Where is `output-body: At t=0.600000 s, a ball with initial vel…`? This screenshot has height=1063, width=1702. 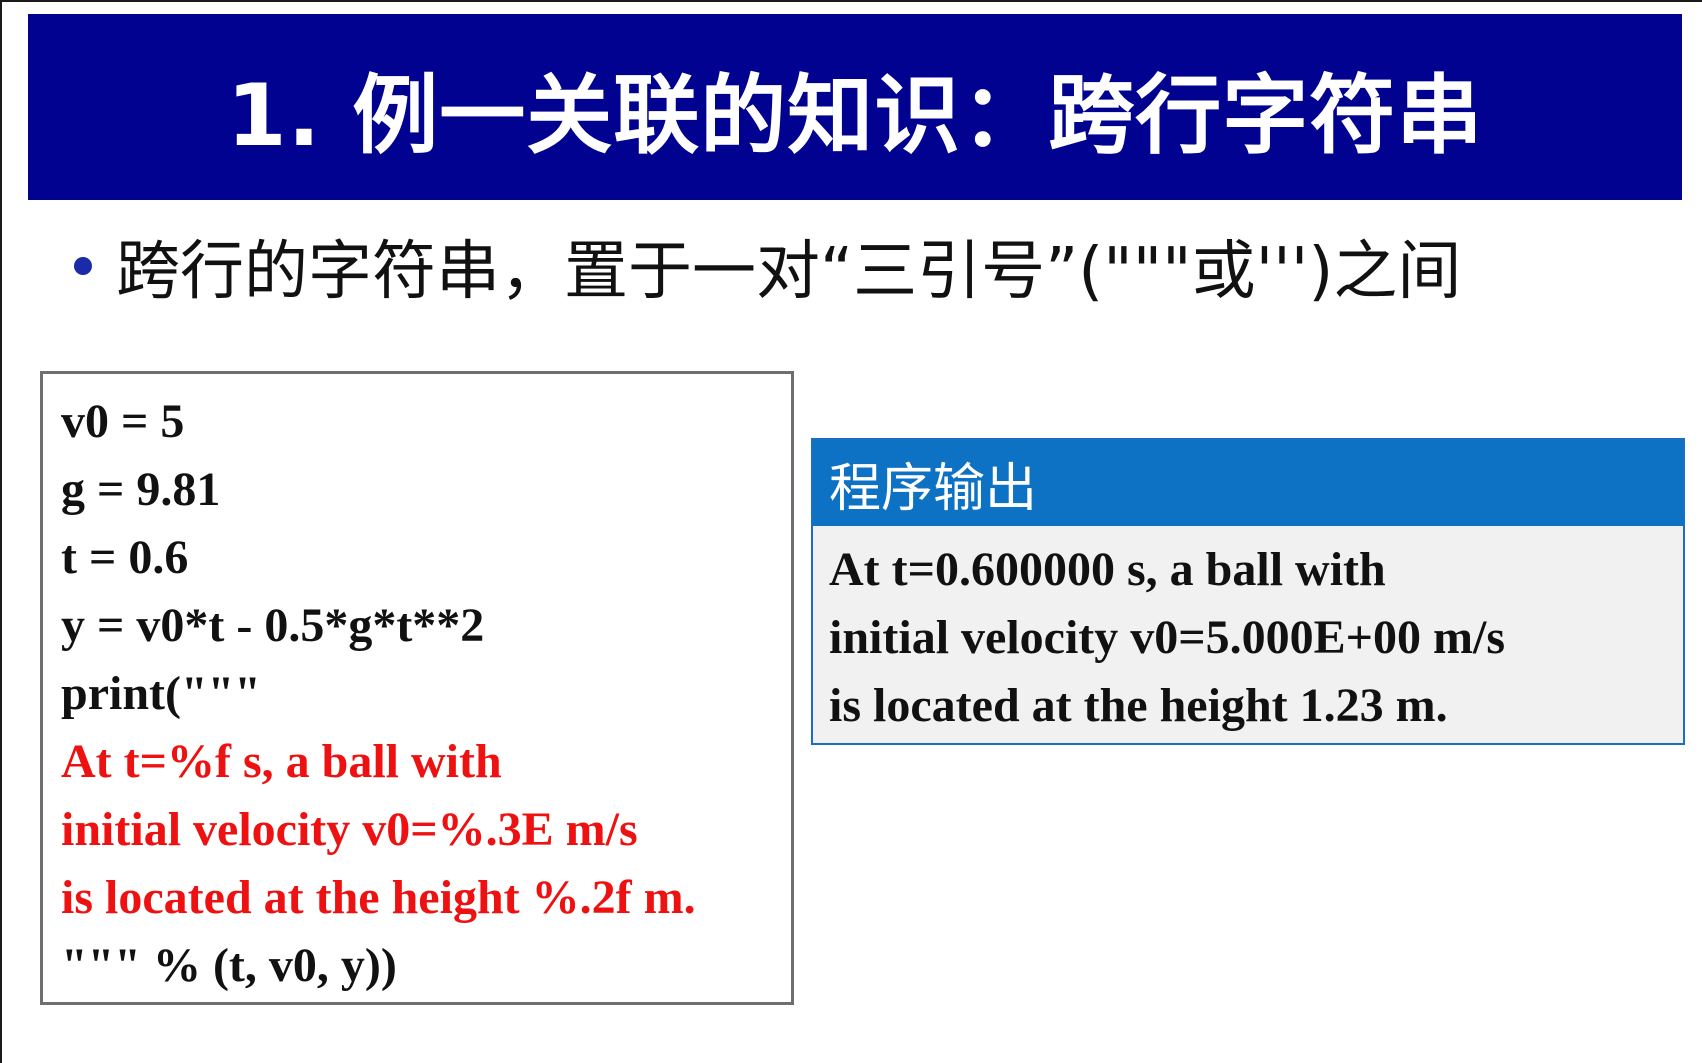
output-body: At t=0.600000 s, a ball with initial vel… is located at coordinates (1248, 633).